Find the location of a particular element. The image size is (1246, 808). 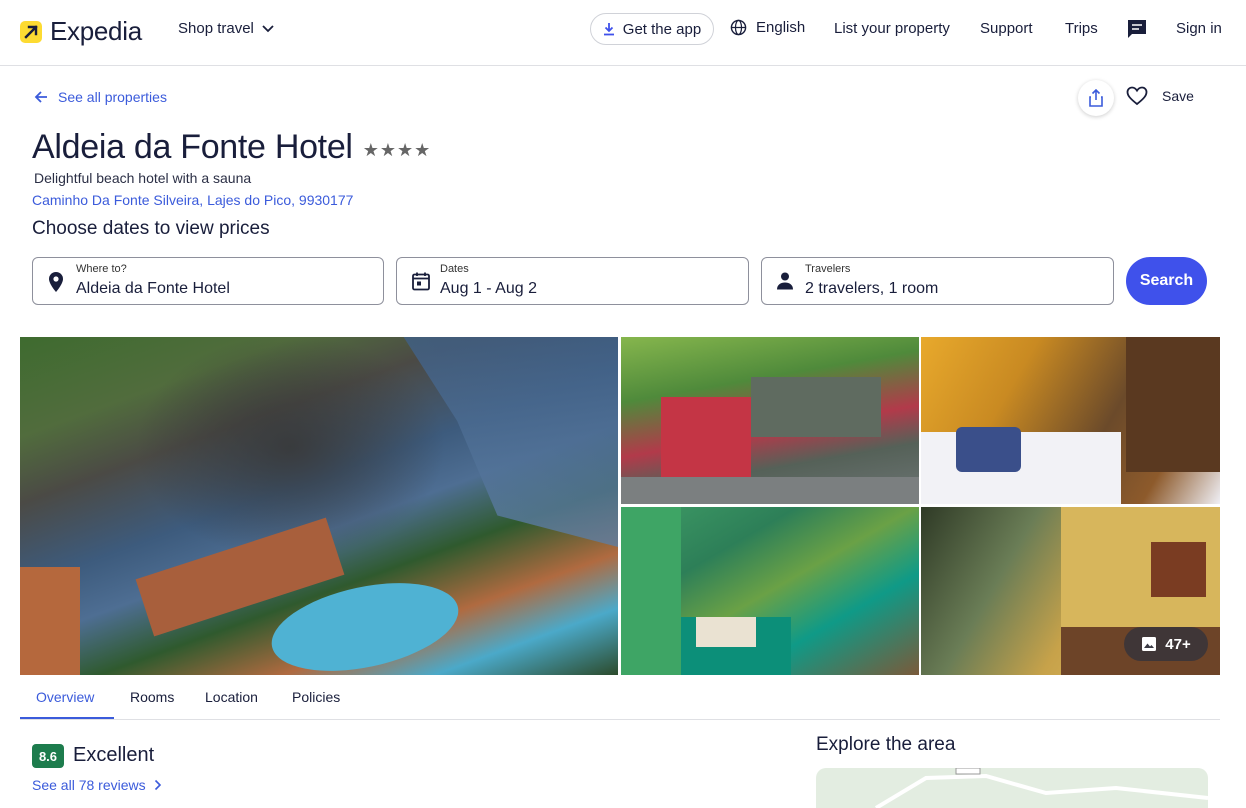

photo-bedroom is located at coordinates (1070, 420).